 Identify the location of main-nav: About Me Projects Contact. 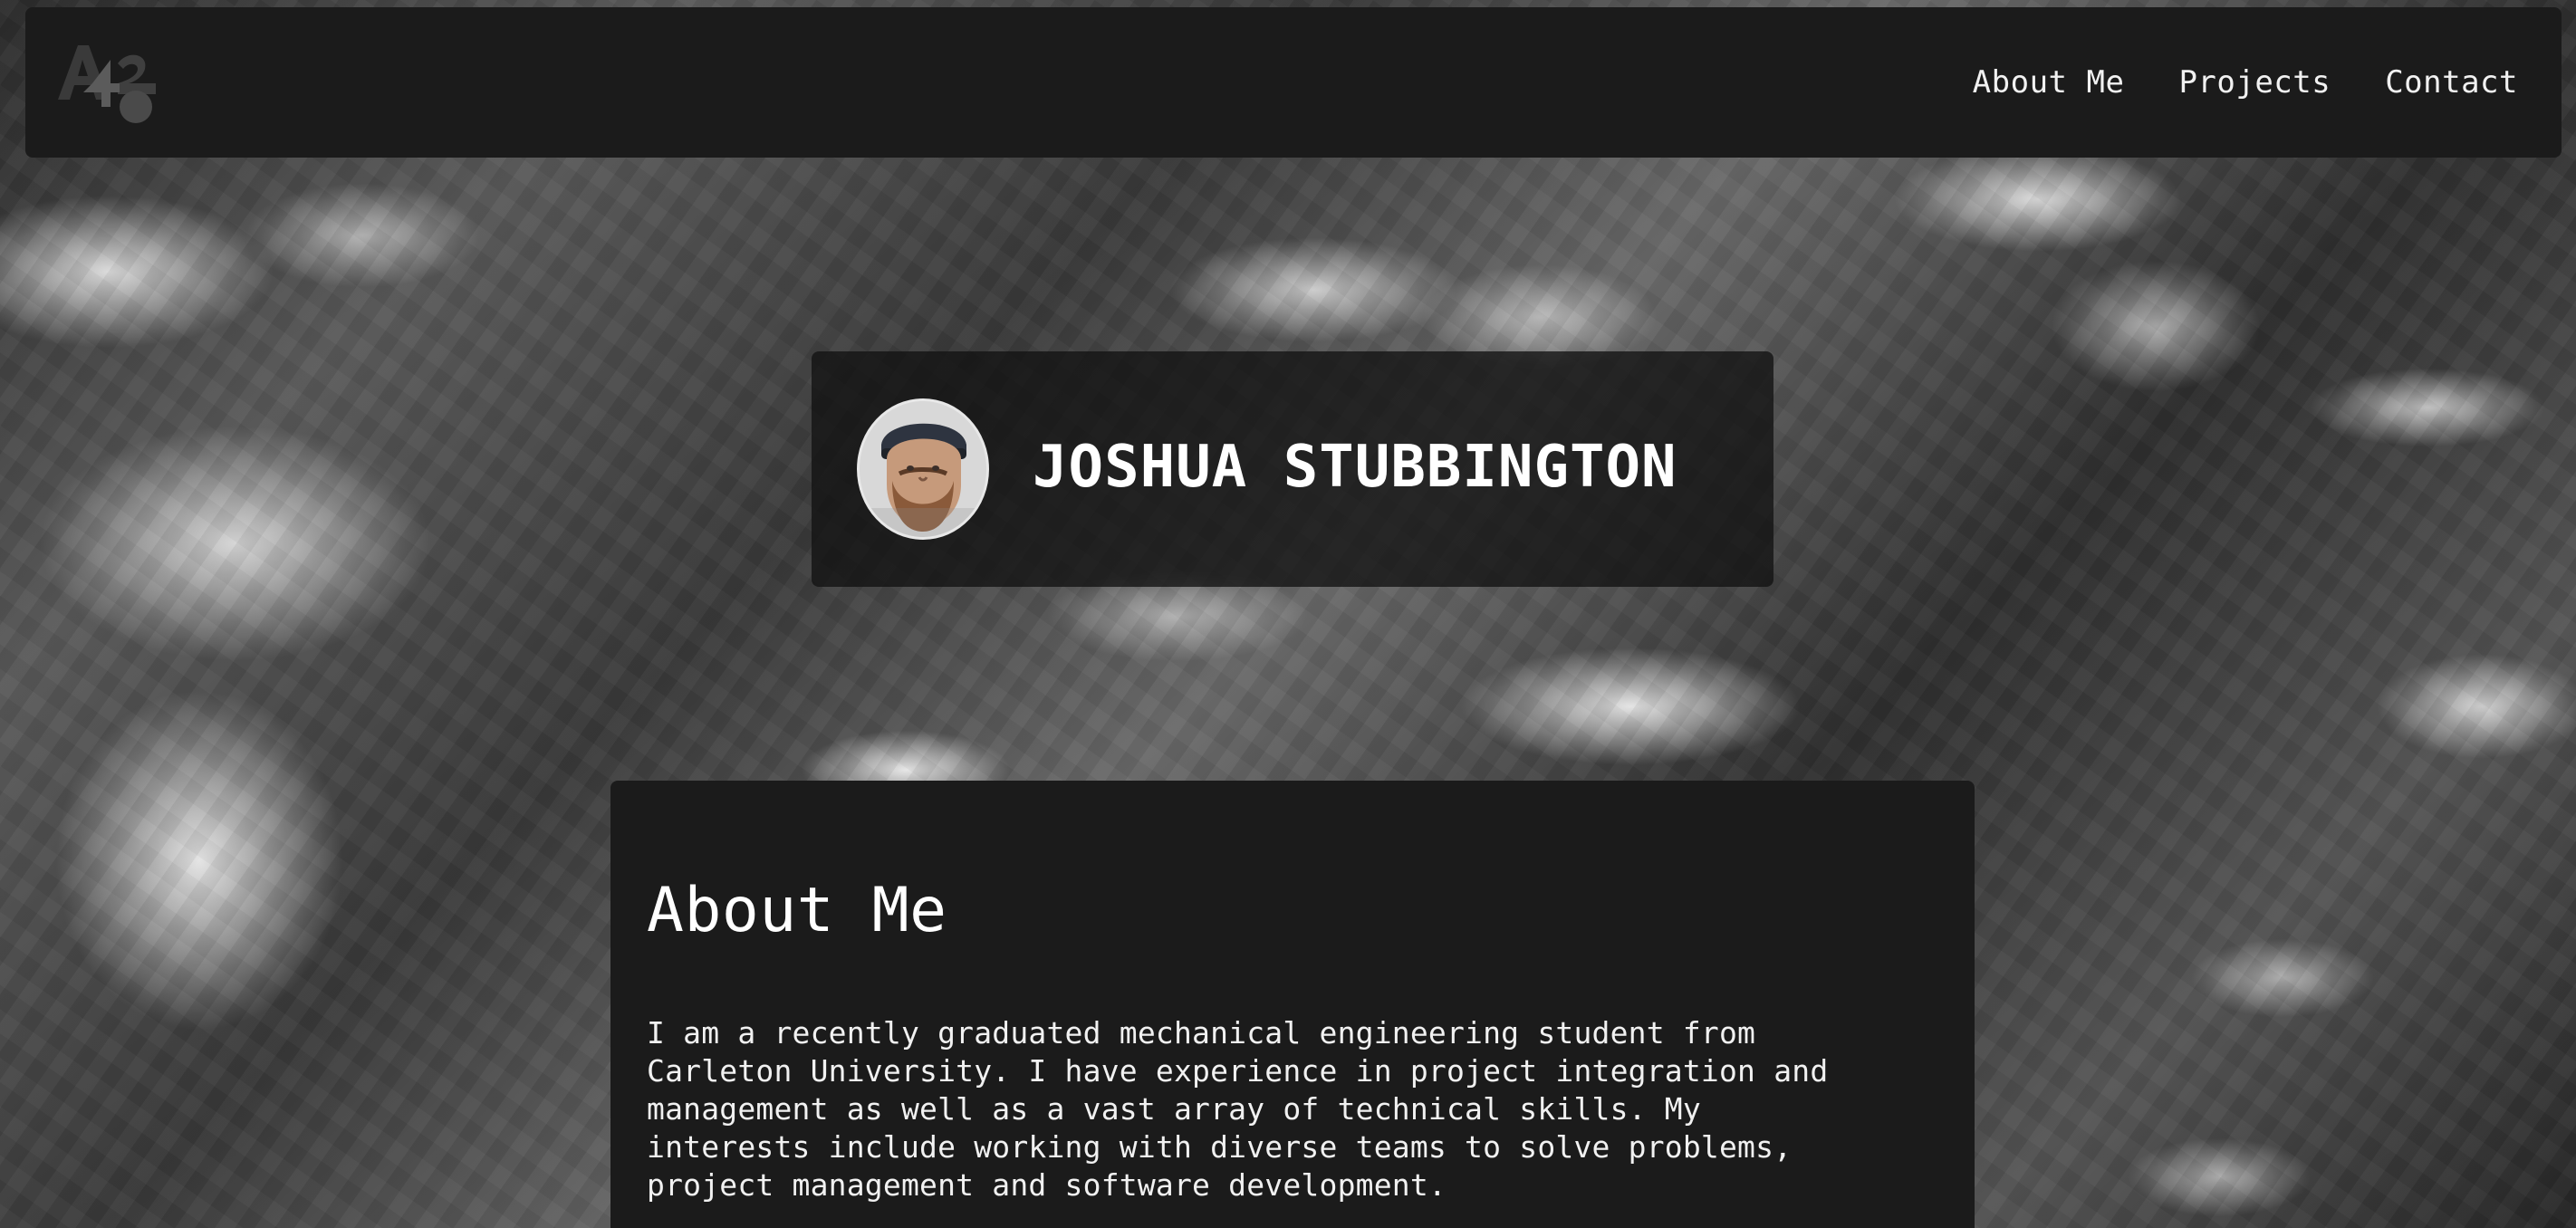
(2245, 83).